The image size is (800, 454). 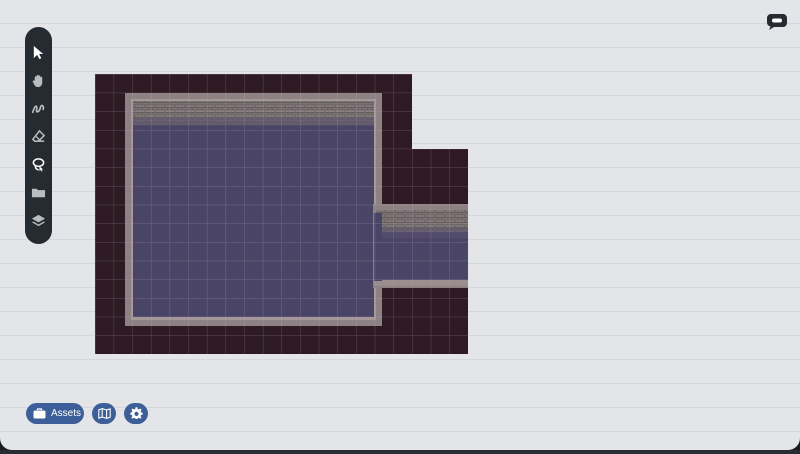 What do you see at coordinates (440, 251) in the screenshot?
I see `grid-overlay-east` at bounding box center [440, 251].